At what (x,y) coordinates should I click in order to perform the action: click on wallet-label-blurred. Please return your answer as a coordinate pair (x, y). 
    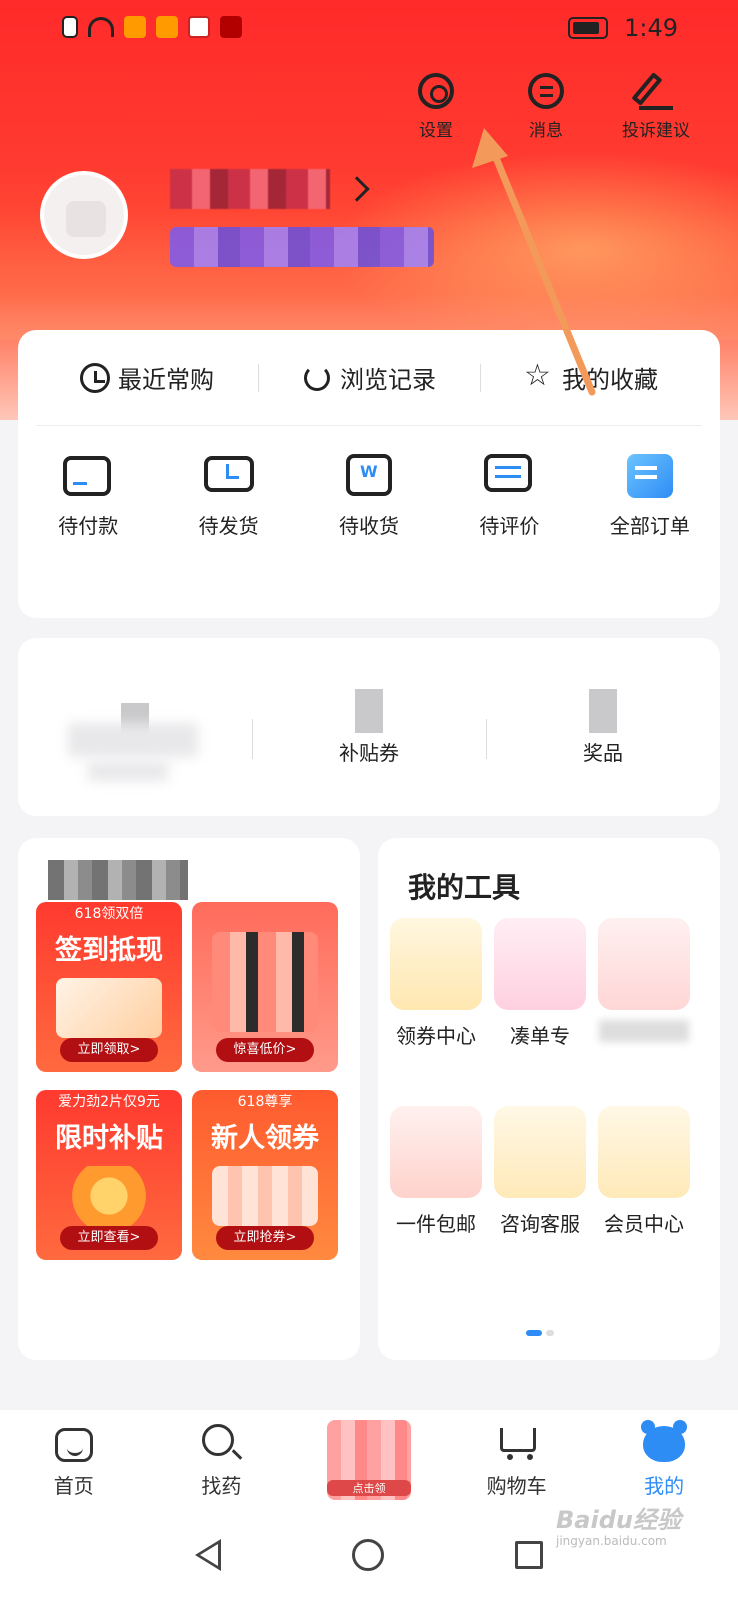
    Looking at the image, I should click on (133, 740).